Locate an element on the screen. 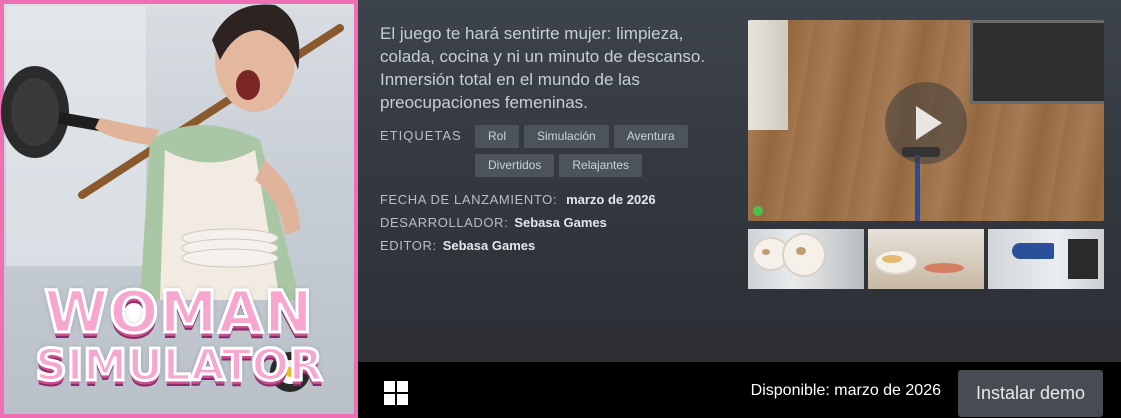 This screenshot has height=418, width=1121. video-mop-handle is located at coordinates (917, 188).